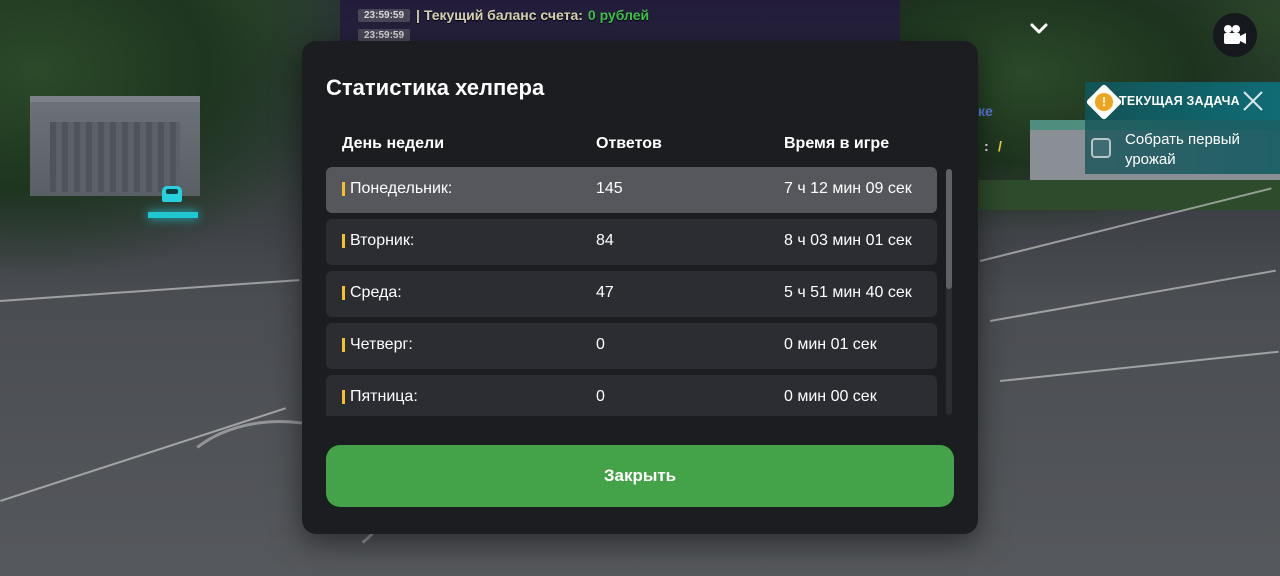 Image resolution: width=1280 pixels, height=576 pixels. I want to click on cell-answers: 84, so click(605, 240).